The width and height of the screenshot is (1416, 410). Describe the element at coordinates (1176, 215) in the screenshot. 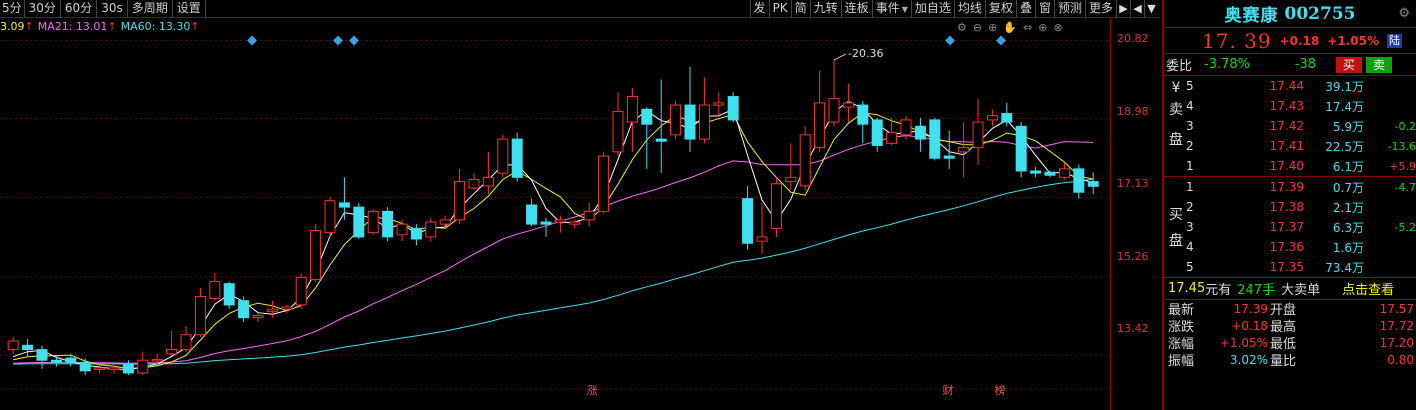

I see `bid-side-label: 买` at that location.